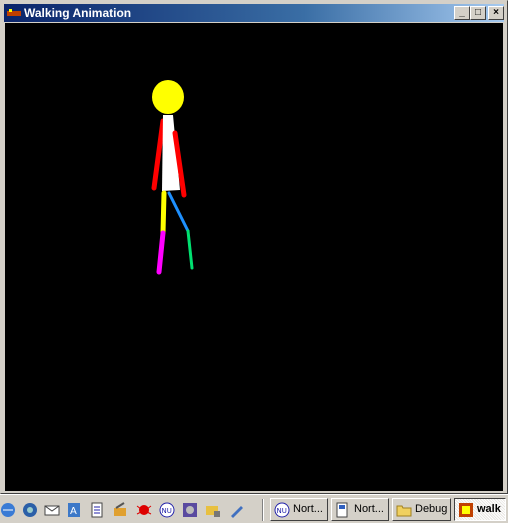  Describe the element at coordinates (478, 13) in the screenshot. I see `maximize-button: □` at that location.